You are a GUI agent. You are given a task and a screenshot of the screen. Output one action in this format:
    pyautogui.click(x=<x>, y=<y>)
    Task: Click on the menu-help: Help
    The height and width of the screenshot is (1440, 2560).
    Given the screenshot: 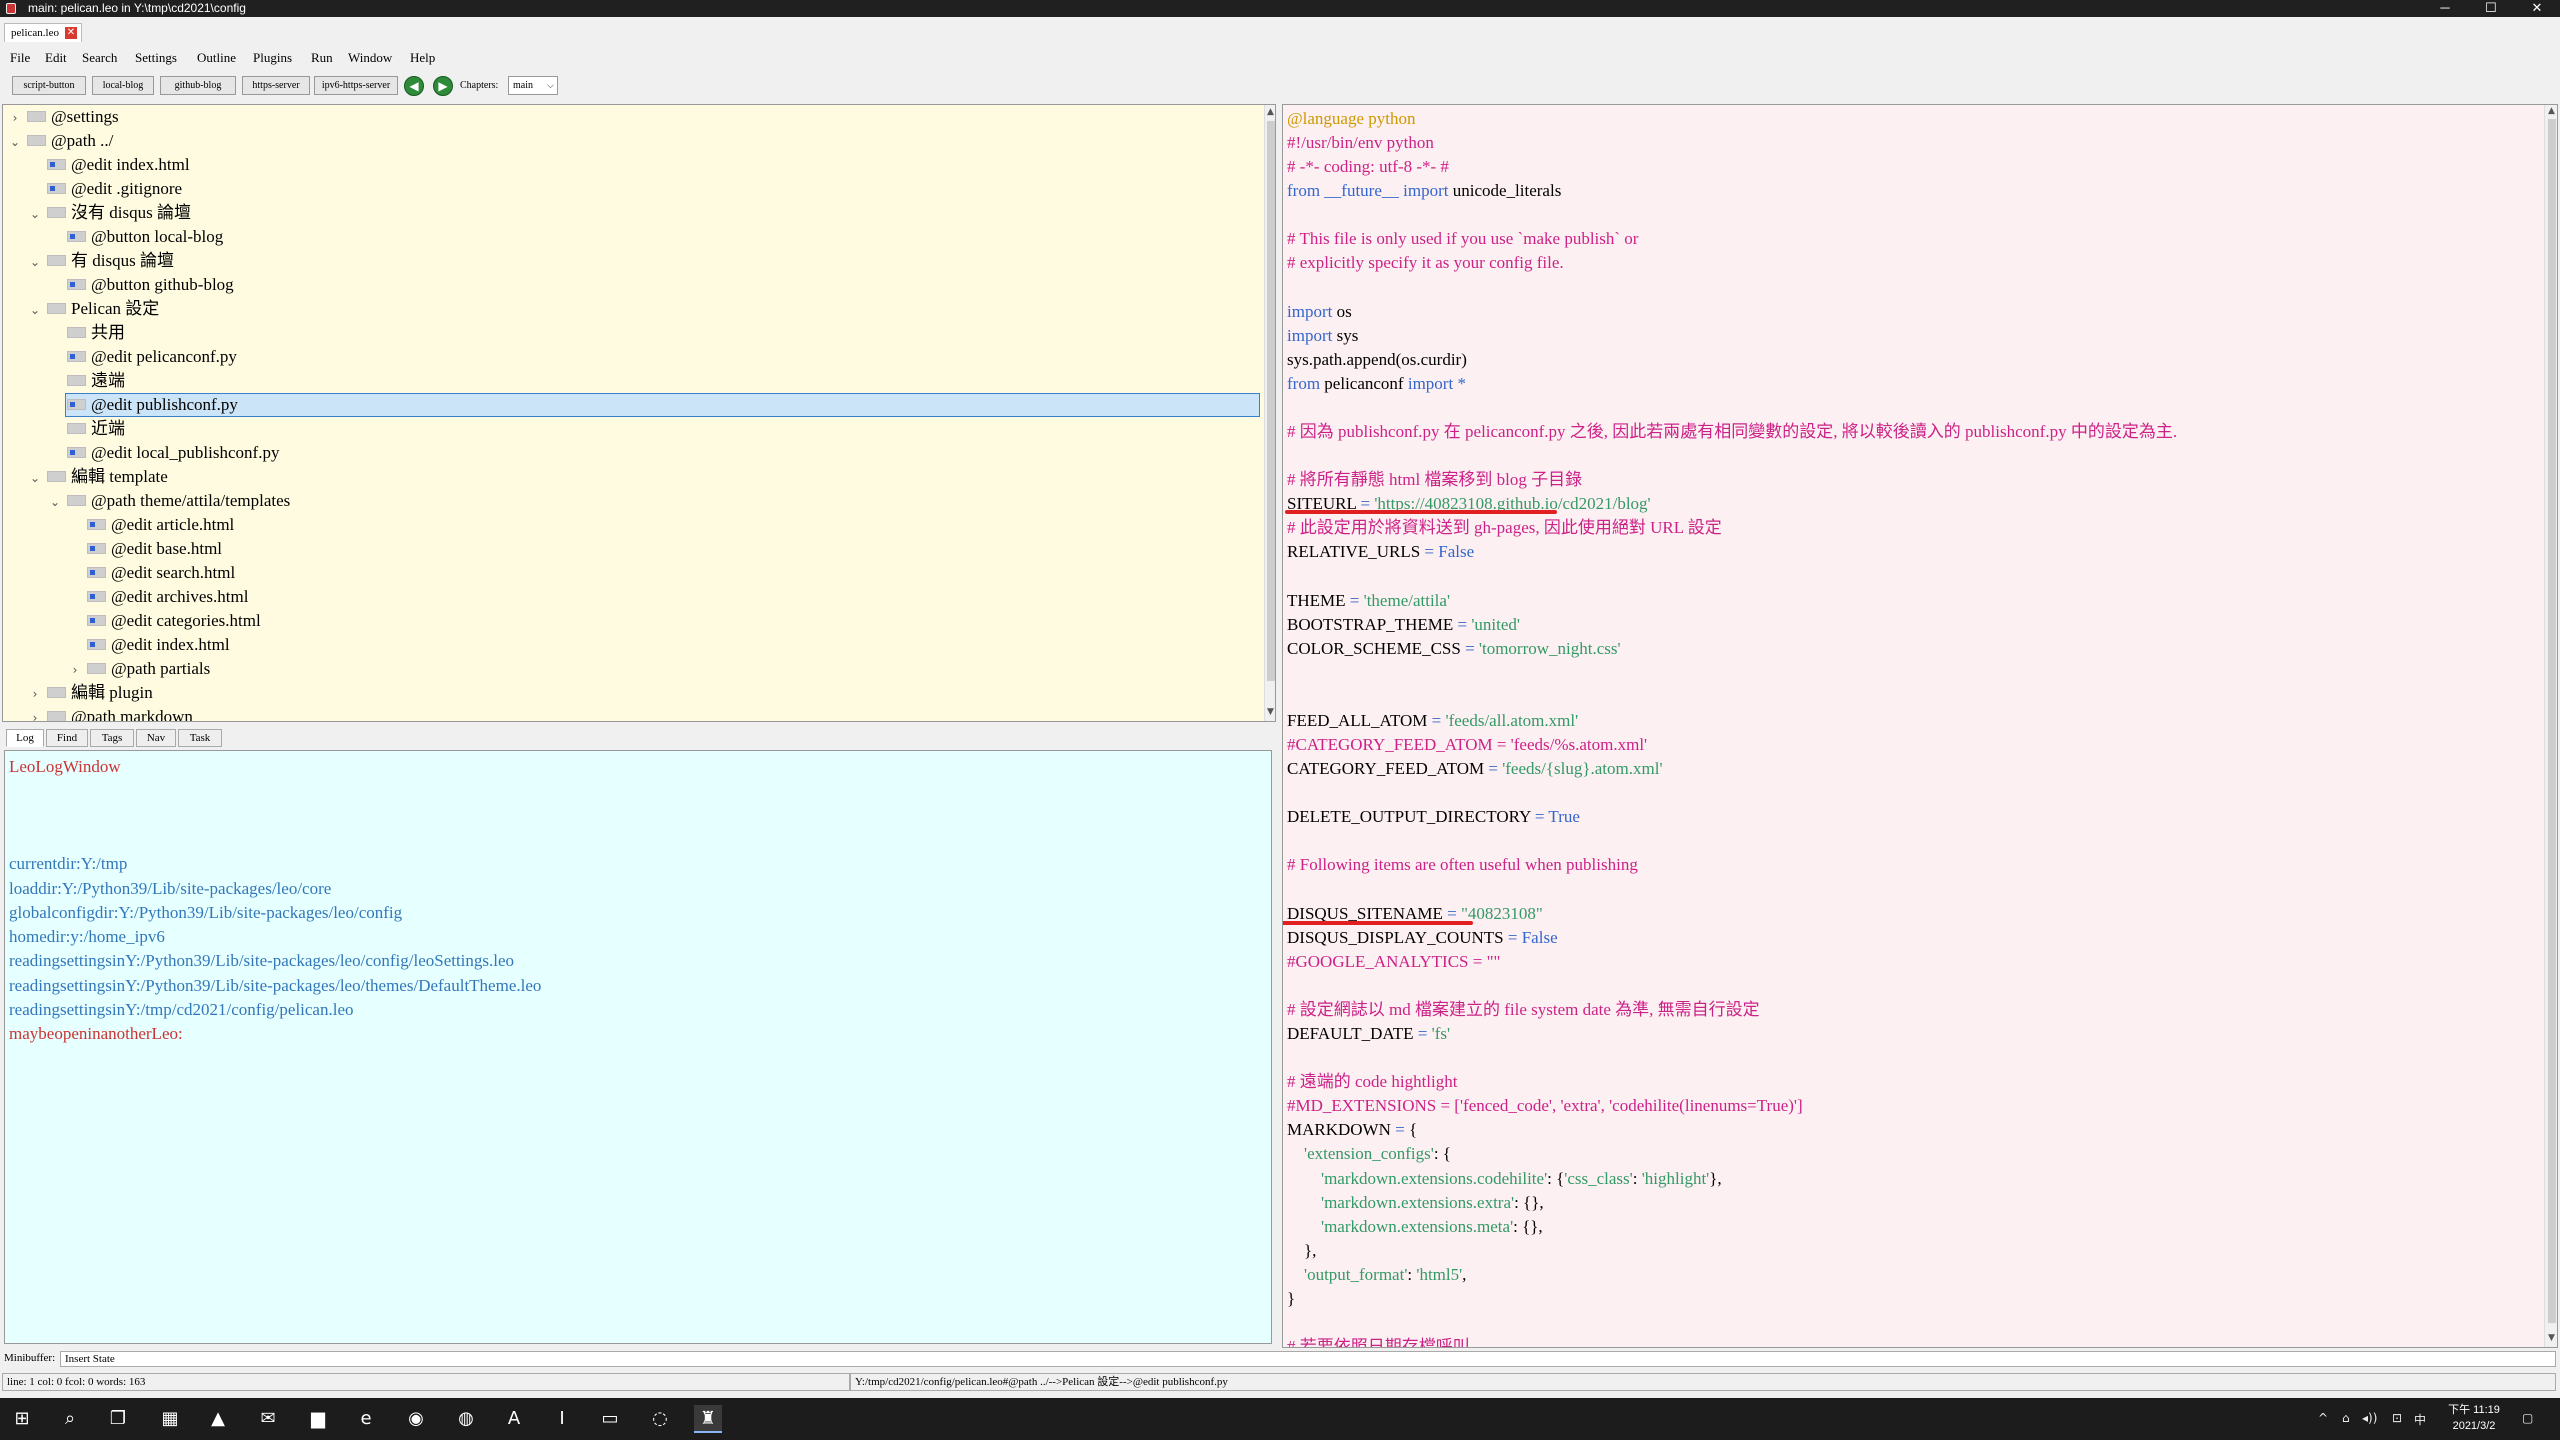 What is the action you would take?
    pyautogui.click(x=422, y=58)
    